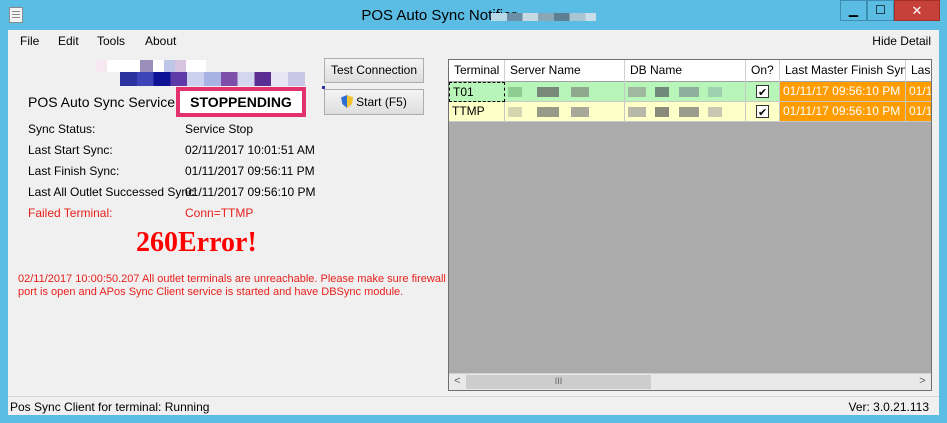 Image resolution: width=947 pixels, height=423 pixels. Describe the element at coordinates (250, 150) in the screenshot. I see `last-start-sync-value: 02/11/2017 10:01:51 AM` at that location.